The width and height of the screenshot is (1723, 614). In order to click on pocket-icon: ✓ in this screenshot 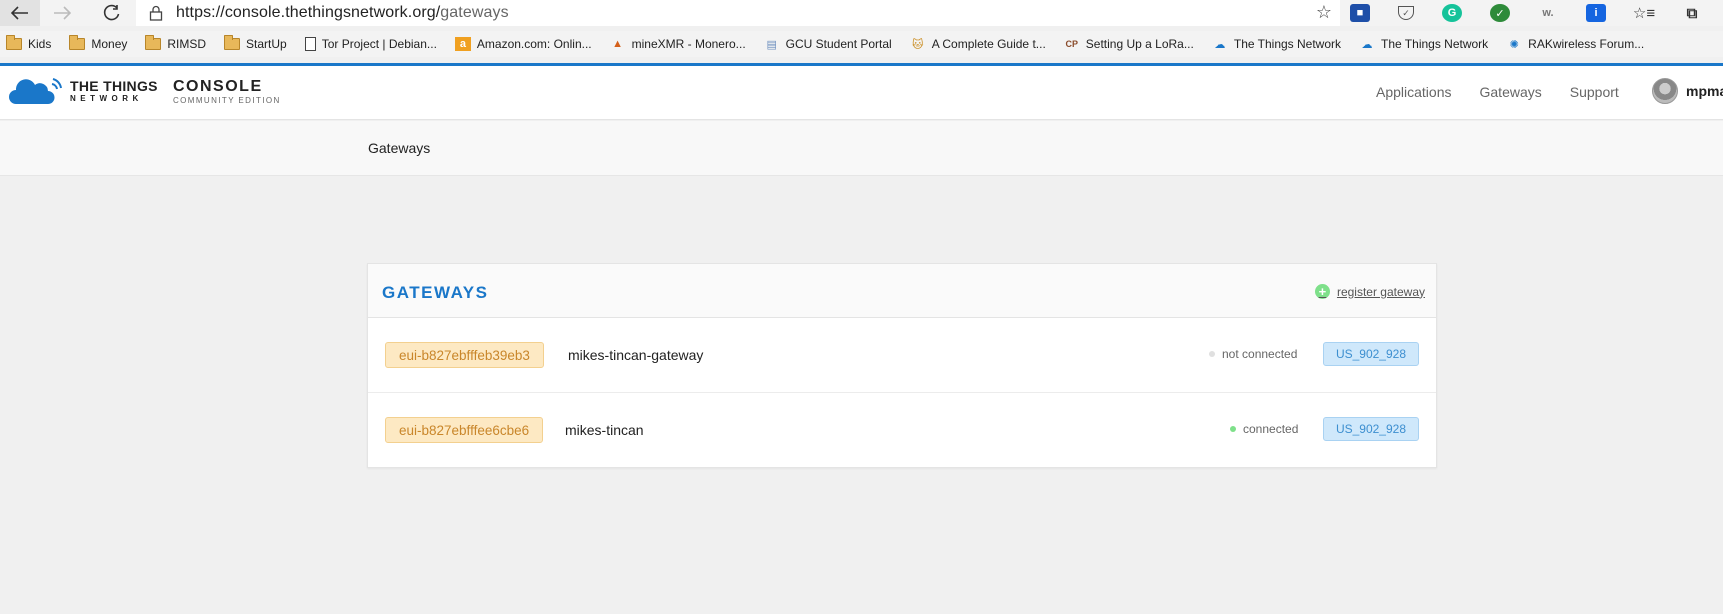, I will do `click(1406, 13)`.